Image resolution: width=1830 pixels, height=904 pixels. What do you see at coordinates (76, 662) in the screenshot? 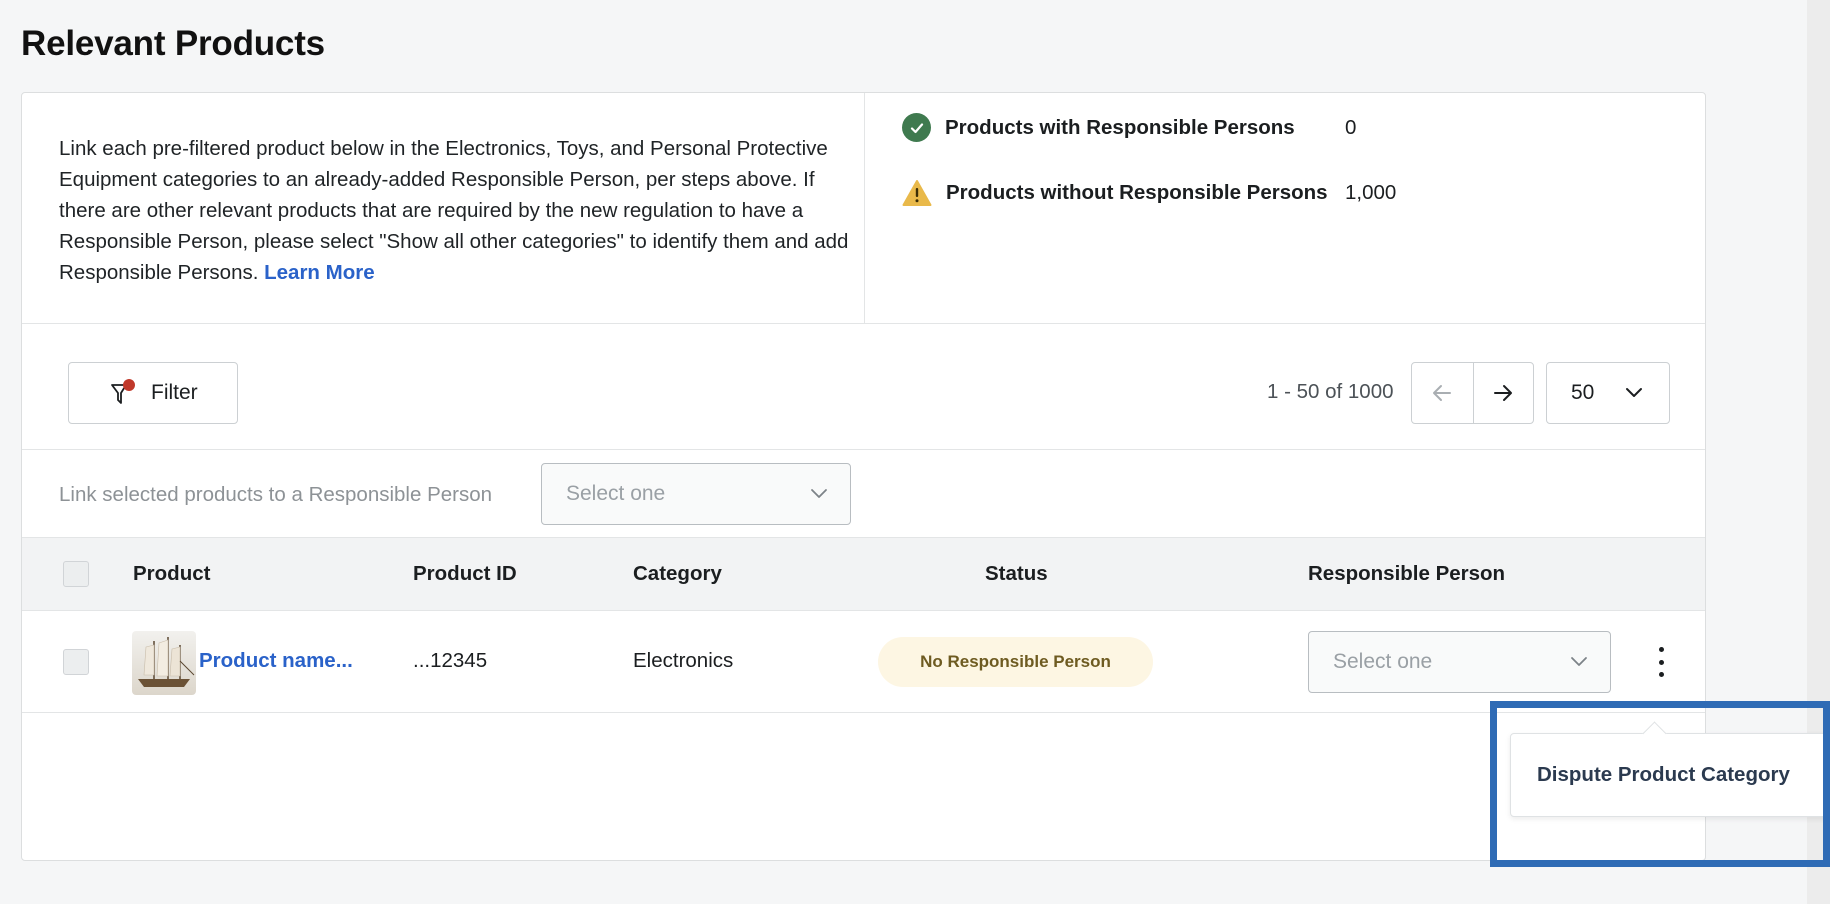
I see `row-checkbox` at bounding box center [76, 662].